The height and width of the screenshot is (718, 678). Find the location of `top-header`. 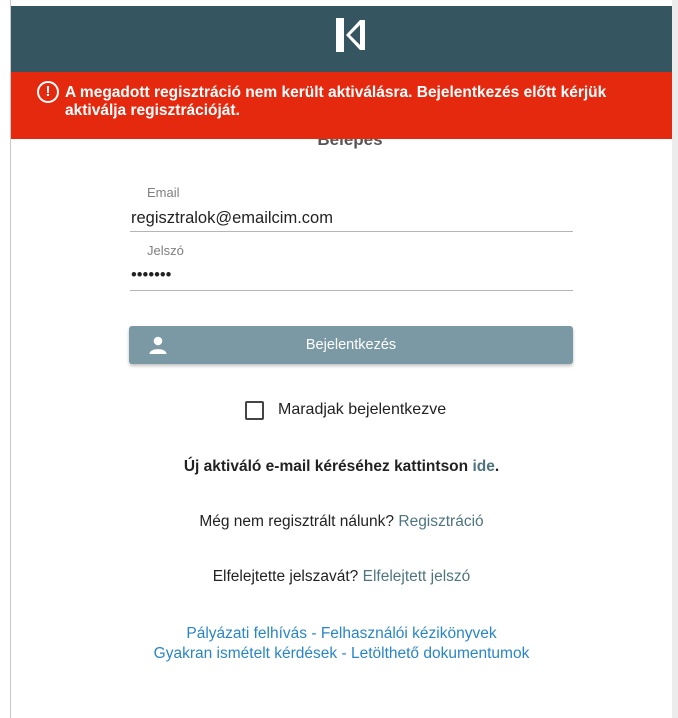

top-header is located at coordinates (341, 39).